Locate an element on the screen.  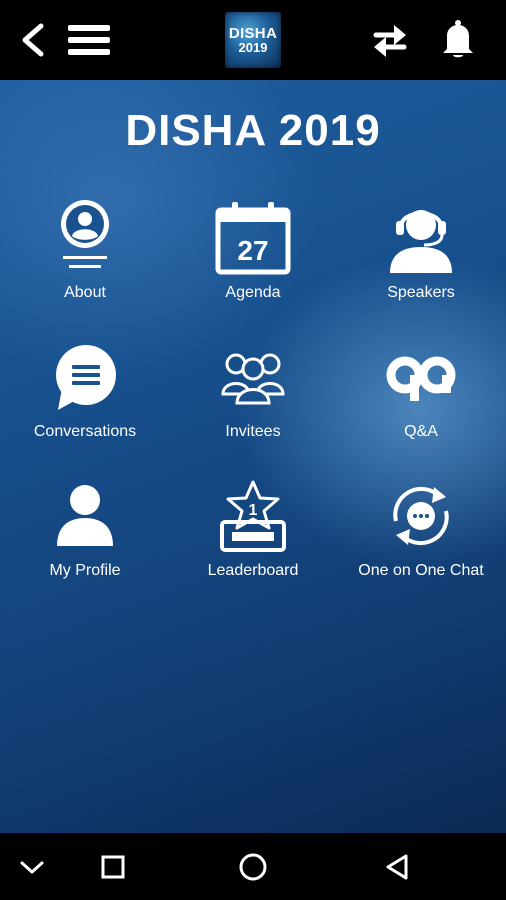
top-app-bar: DISHA 2019 is located at coordinates (253, 40).